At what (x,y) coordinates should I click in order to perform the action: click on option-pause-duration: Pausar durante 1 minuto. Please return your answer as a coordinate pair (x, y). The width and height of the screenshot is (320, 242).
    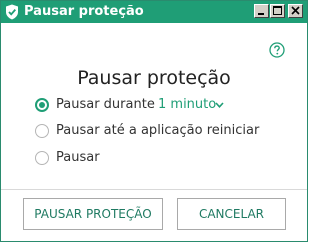
    Looking at the image, I should click on (135, 106).